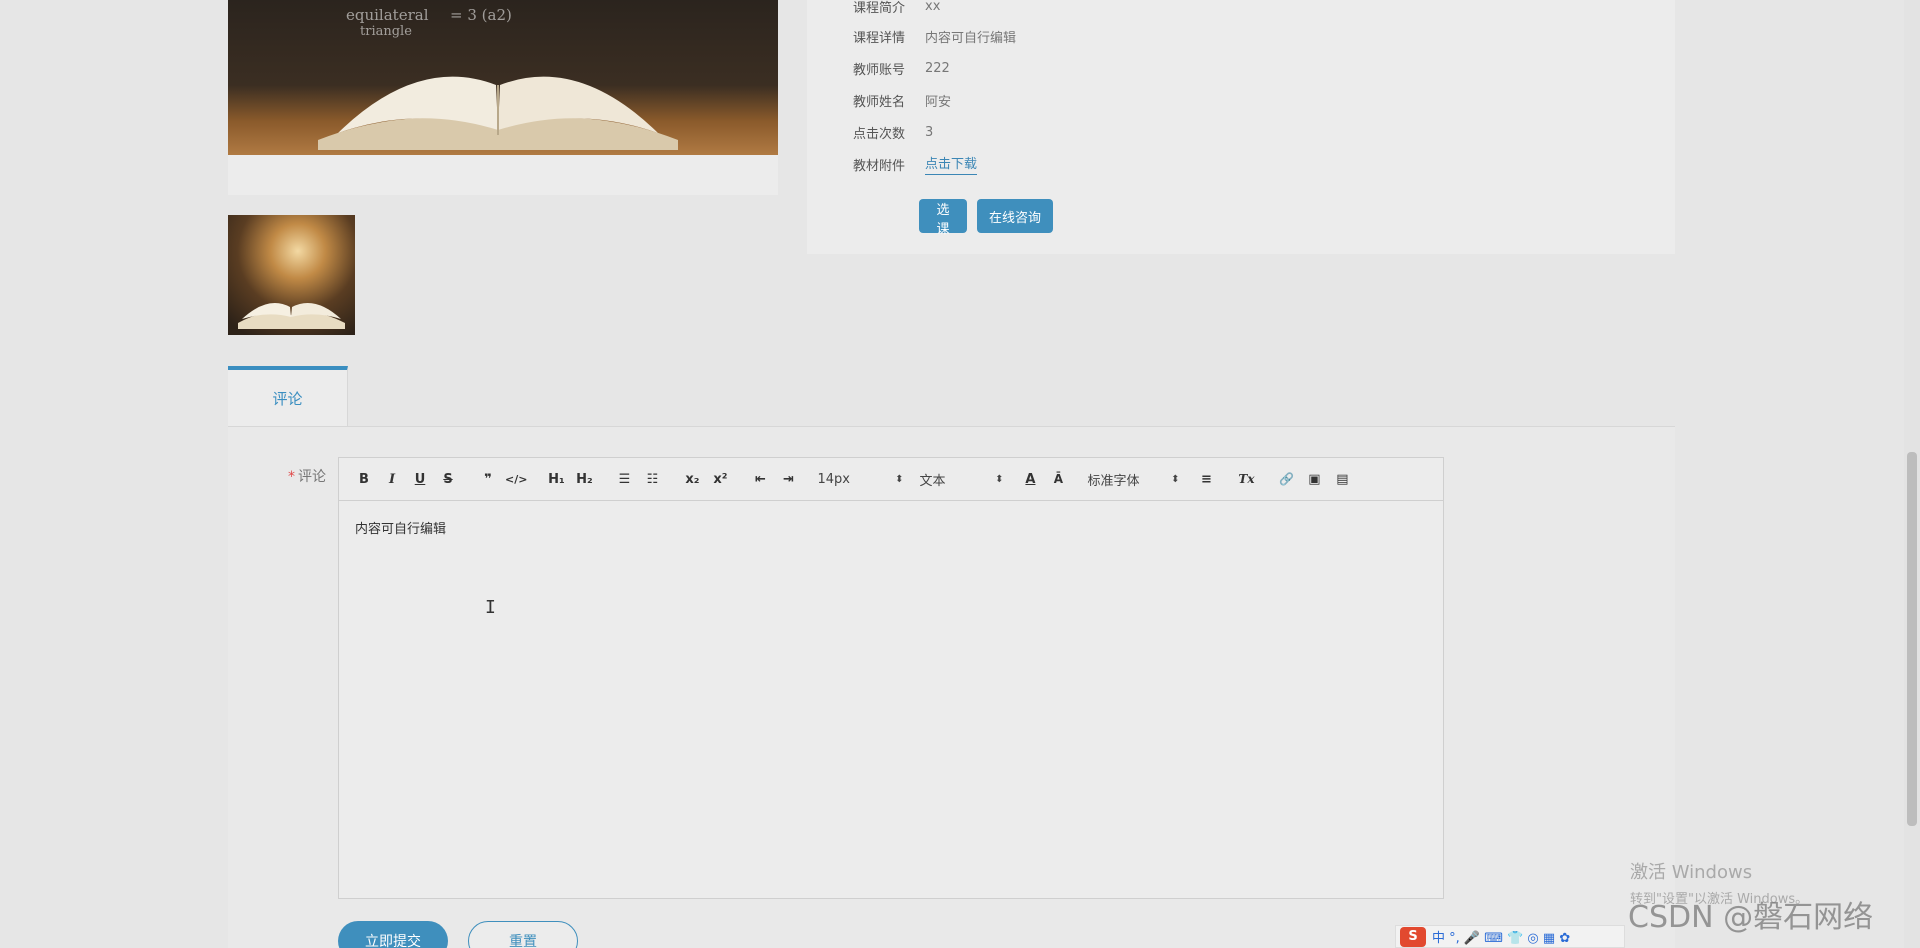  What do you see at coordinates (523, 934) in the screenshot?
I see `reset-button: 重置` at bounding box center [523, 934].